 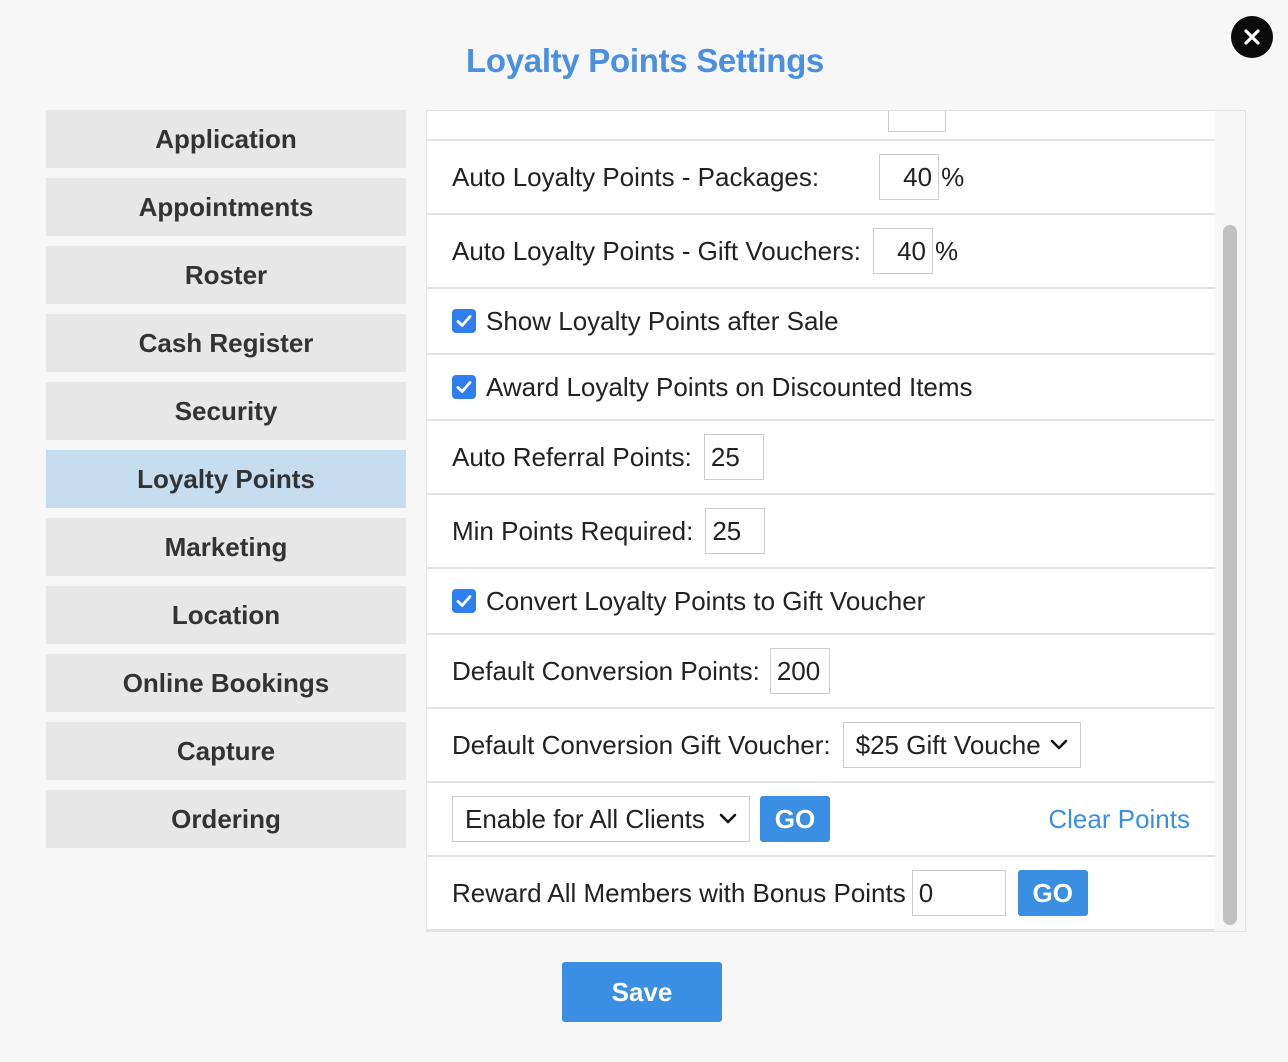 What do you see at coordinates (572, 456) in the screenshot?
I see `referral-points-label: Auto Referral Points:` at bounding box center [572, 456].